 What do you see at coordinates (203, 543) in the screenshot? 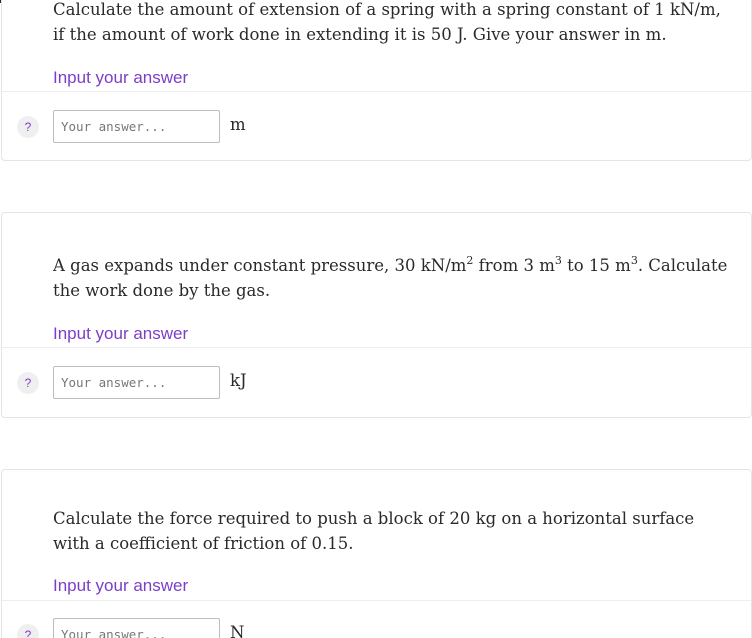
I see `question-line-2: with a coefficient of friction of 0.15.` at bounding box center [203, 543].